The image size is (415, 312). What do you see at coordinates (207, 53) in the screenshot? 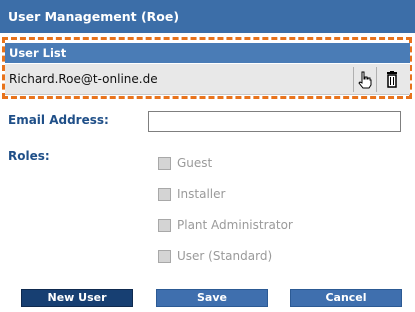
I see `user-list-header: User List` at bounding box center [207, 53].